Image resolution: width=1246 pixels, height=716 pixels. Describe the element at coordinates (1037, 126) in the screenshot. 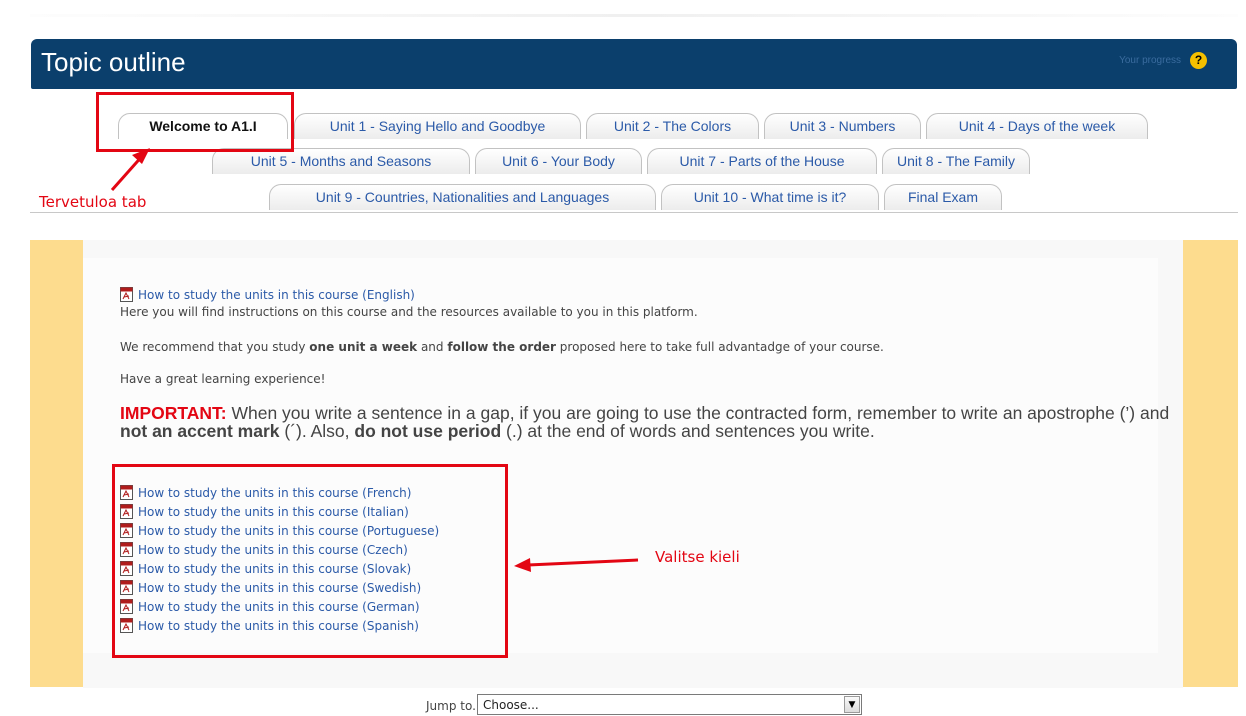

I see `tab-unit-4: Unit 4 - Days of the week` at that location.